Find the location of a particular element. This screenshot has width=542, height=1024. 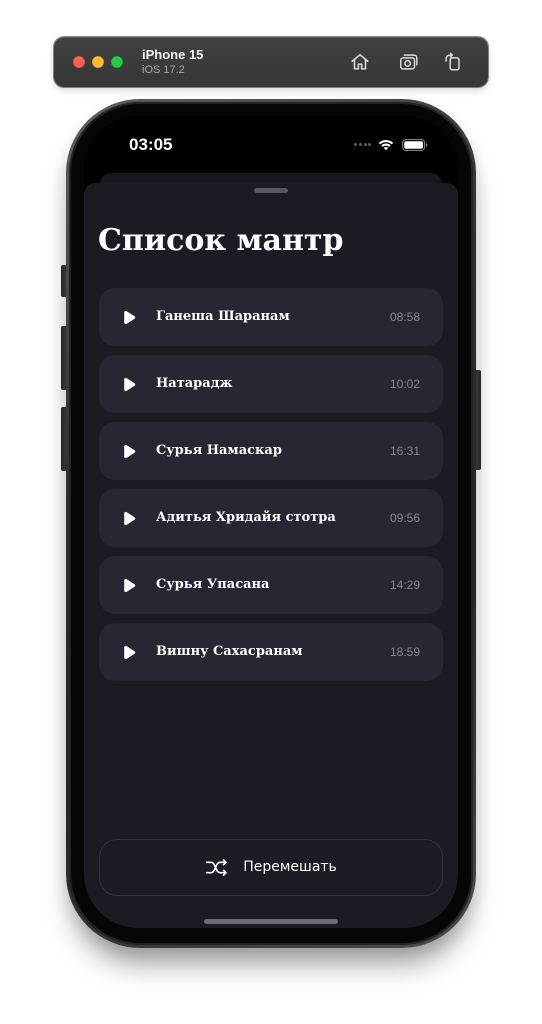

mantra-title: Сурья Упасана is located at coordinates (213, 584).